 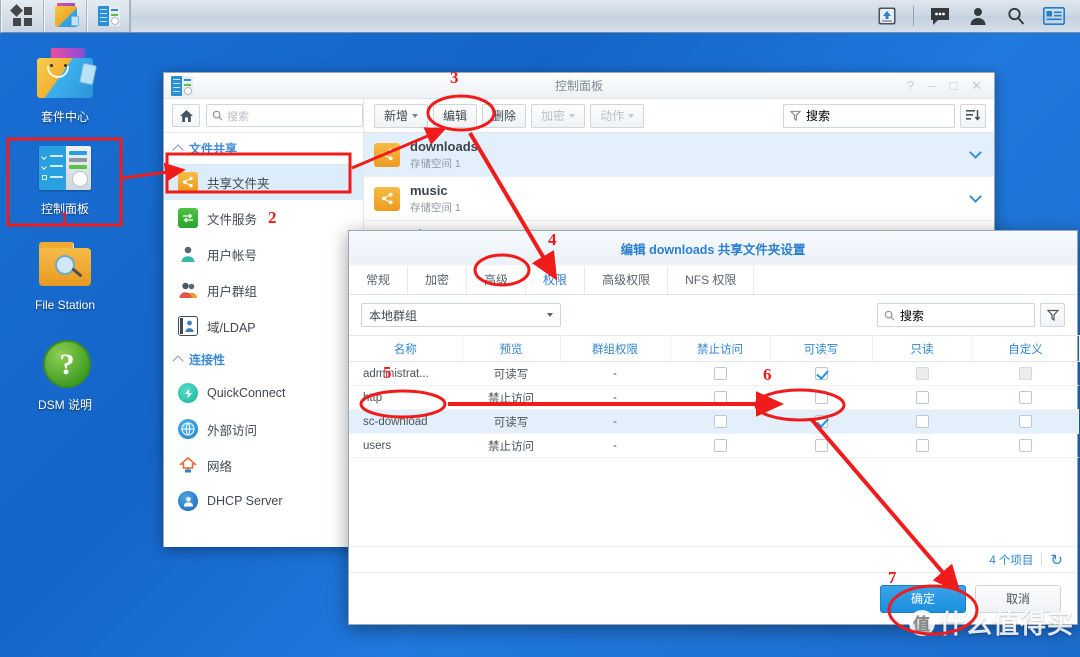 I want to click on package-center-icon, so click(x=65, y=16).